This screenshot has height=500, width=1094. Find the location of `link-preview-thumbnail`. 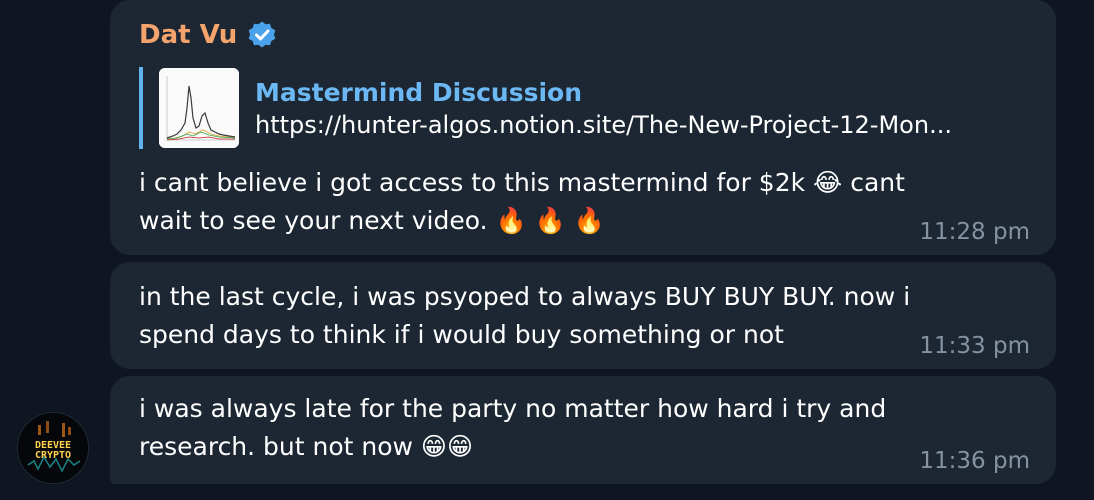

link-preview-thumbnail is located at coordinates (199, 108).